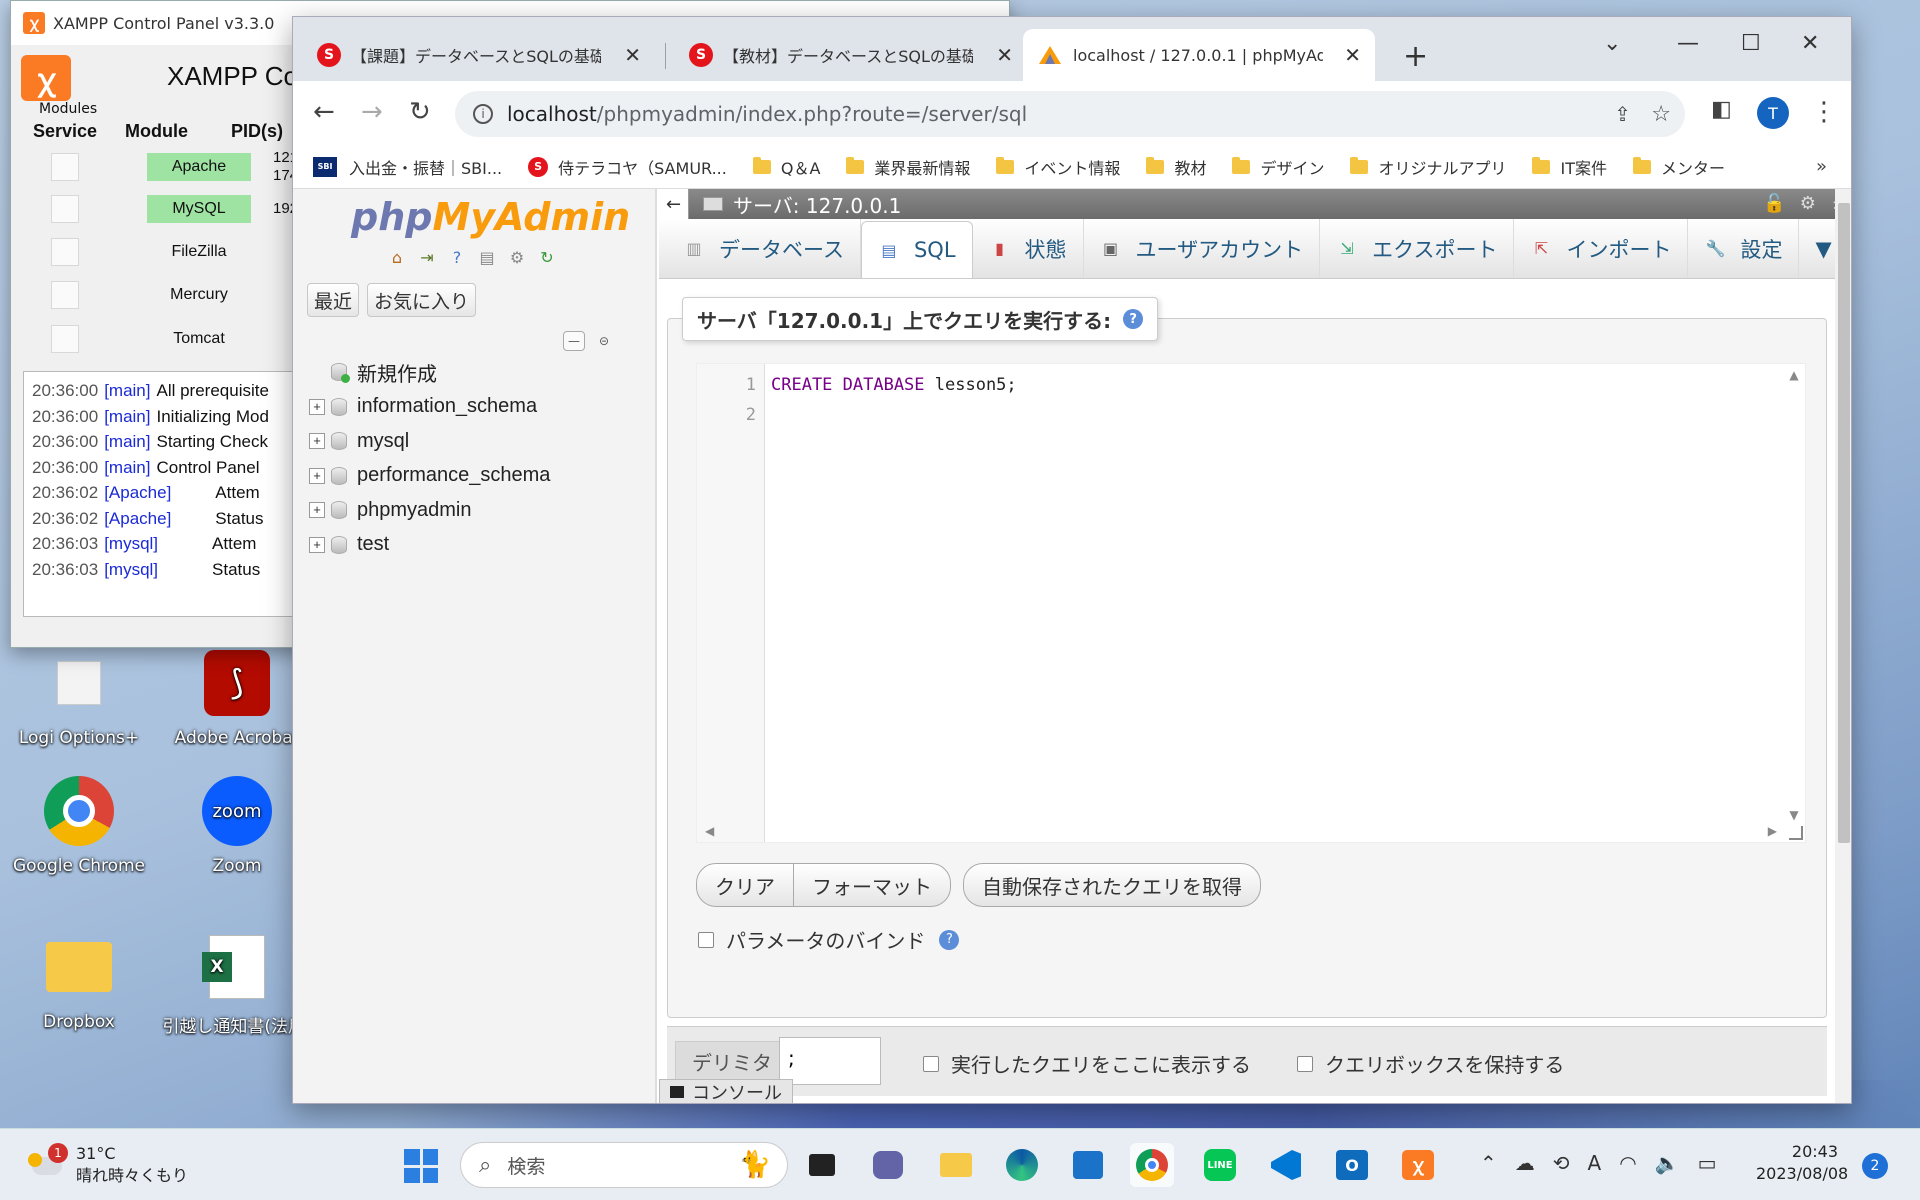 Image resolution: width=1920 pixels, height=1200 pixels. Describe the element at coordinates (1286, 1165) in the screenshot. I see `vscode-icon` at that location.